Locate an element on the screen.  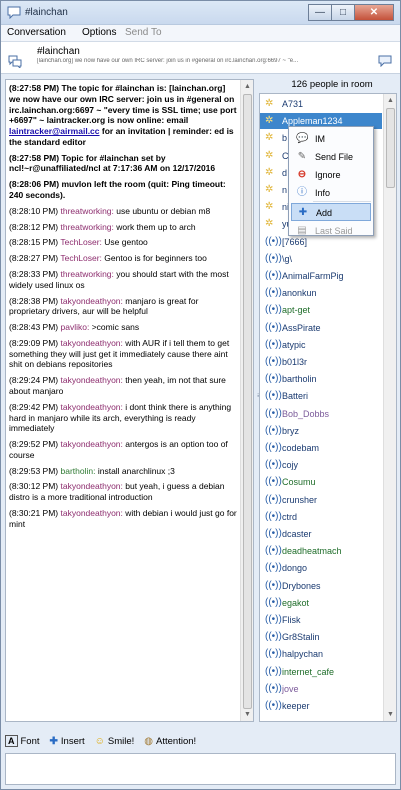
user-nick: atypic is located at coordinates (294, 344).